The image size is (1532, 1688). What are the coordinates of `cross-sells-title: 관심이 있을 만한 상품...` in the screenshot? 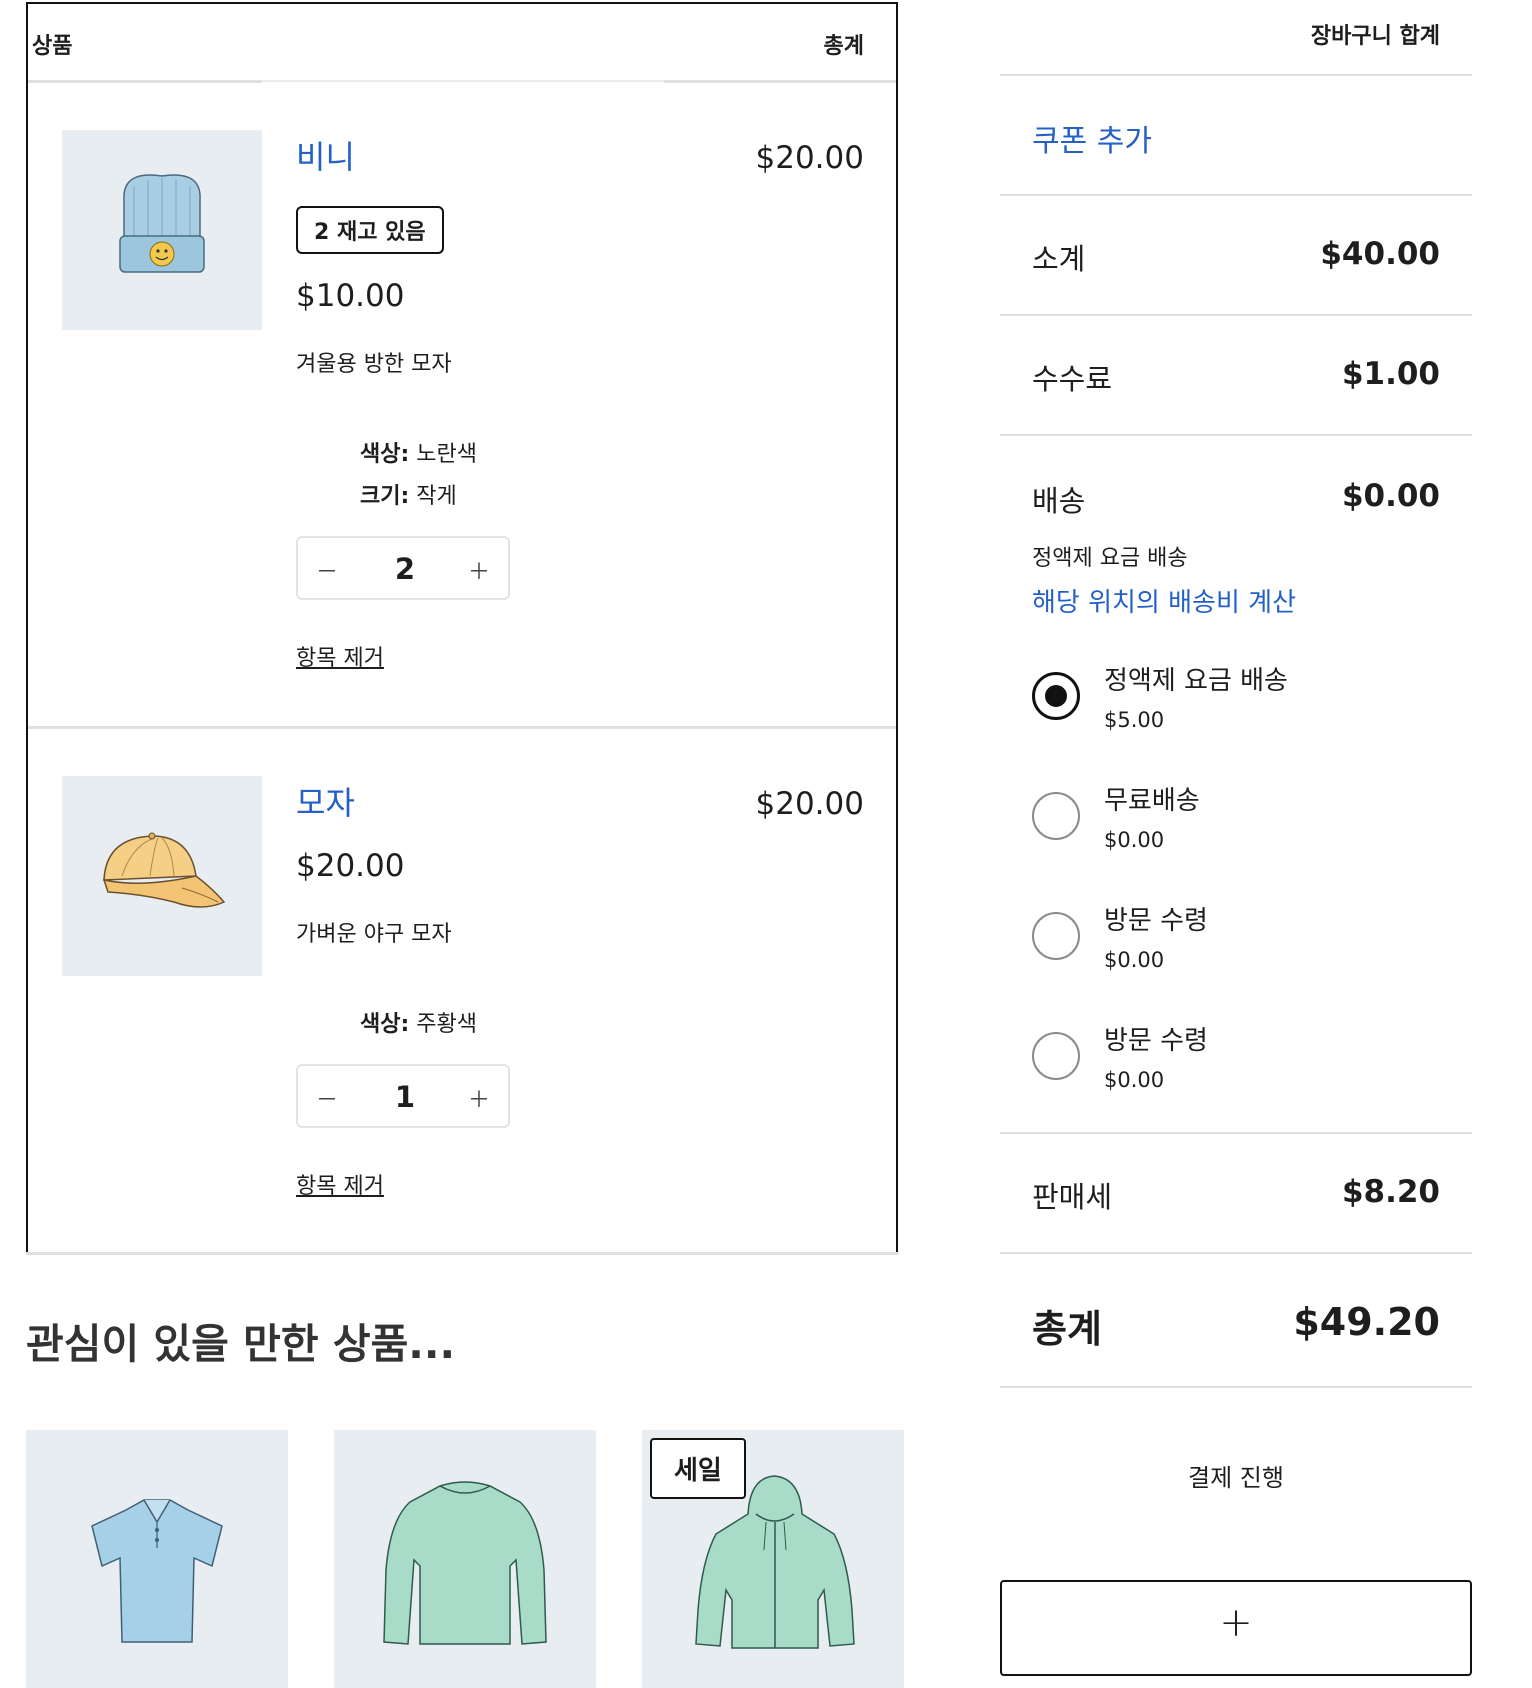 It's located at (241, 1344).